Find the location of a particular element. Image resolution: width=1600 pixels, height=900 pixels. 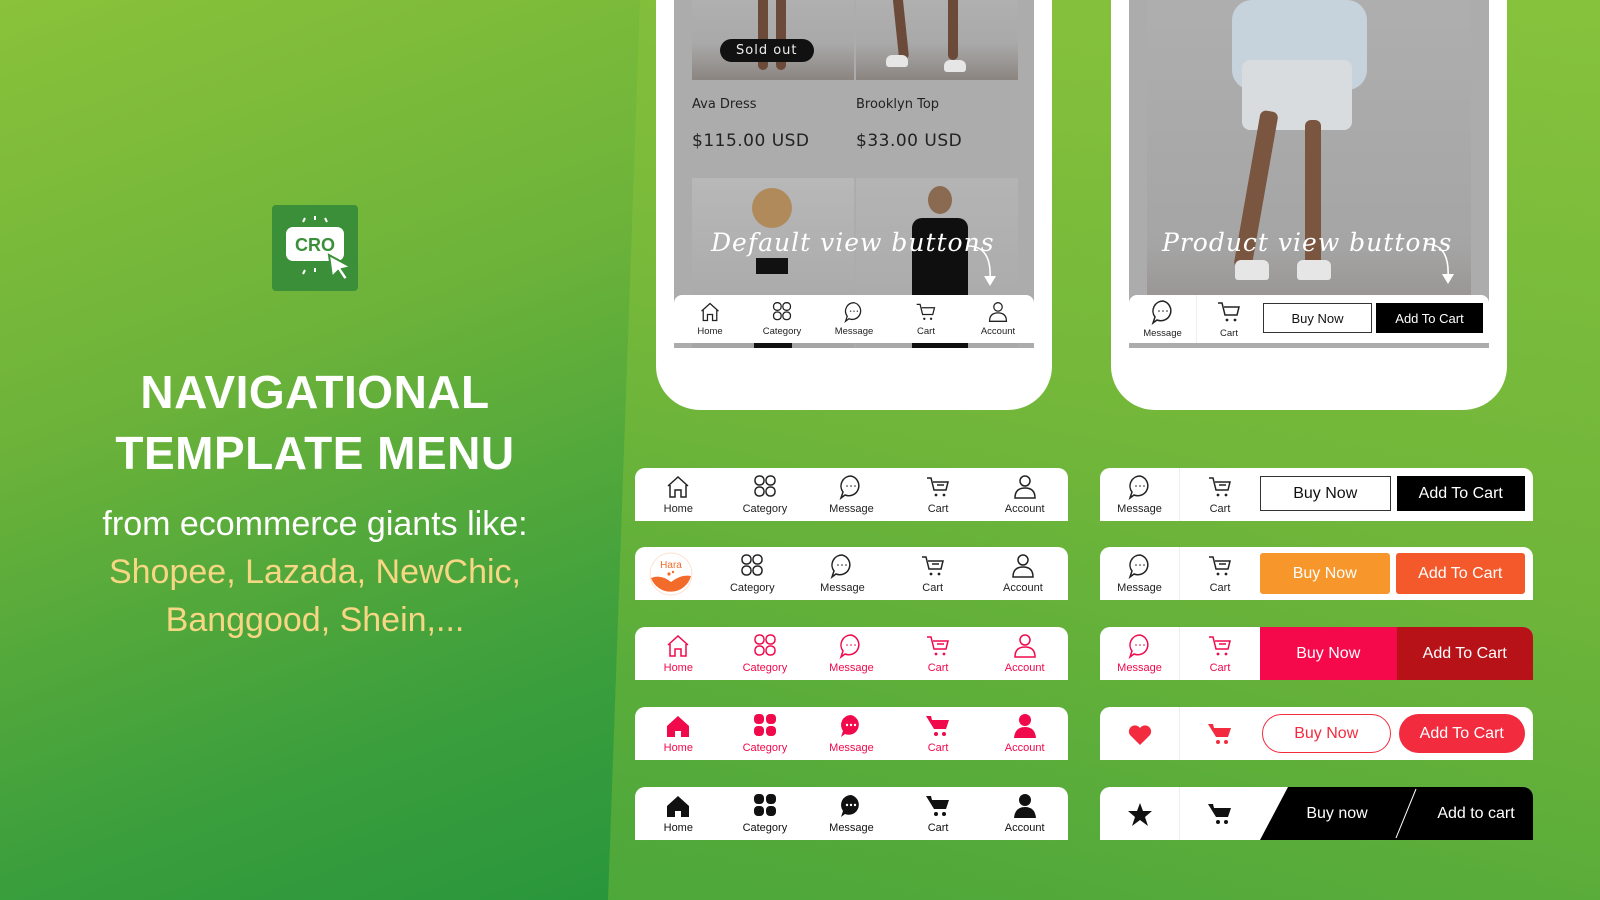

product-price: $33.00 USD is located at coordinates (909, 141).